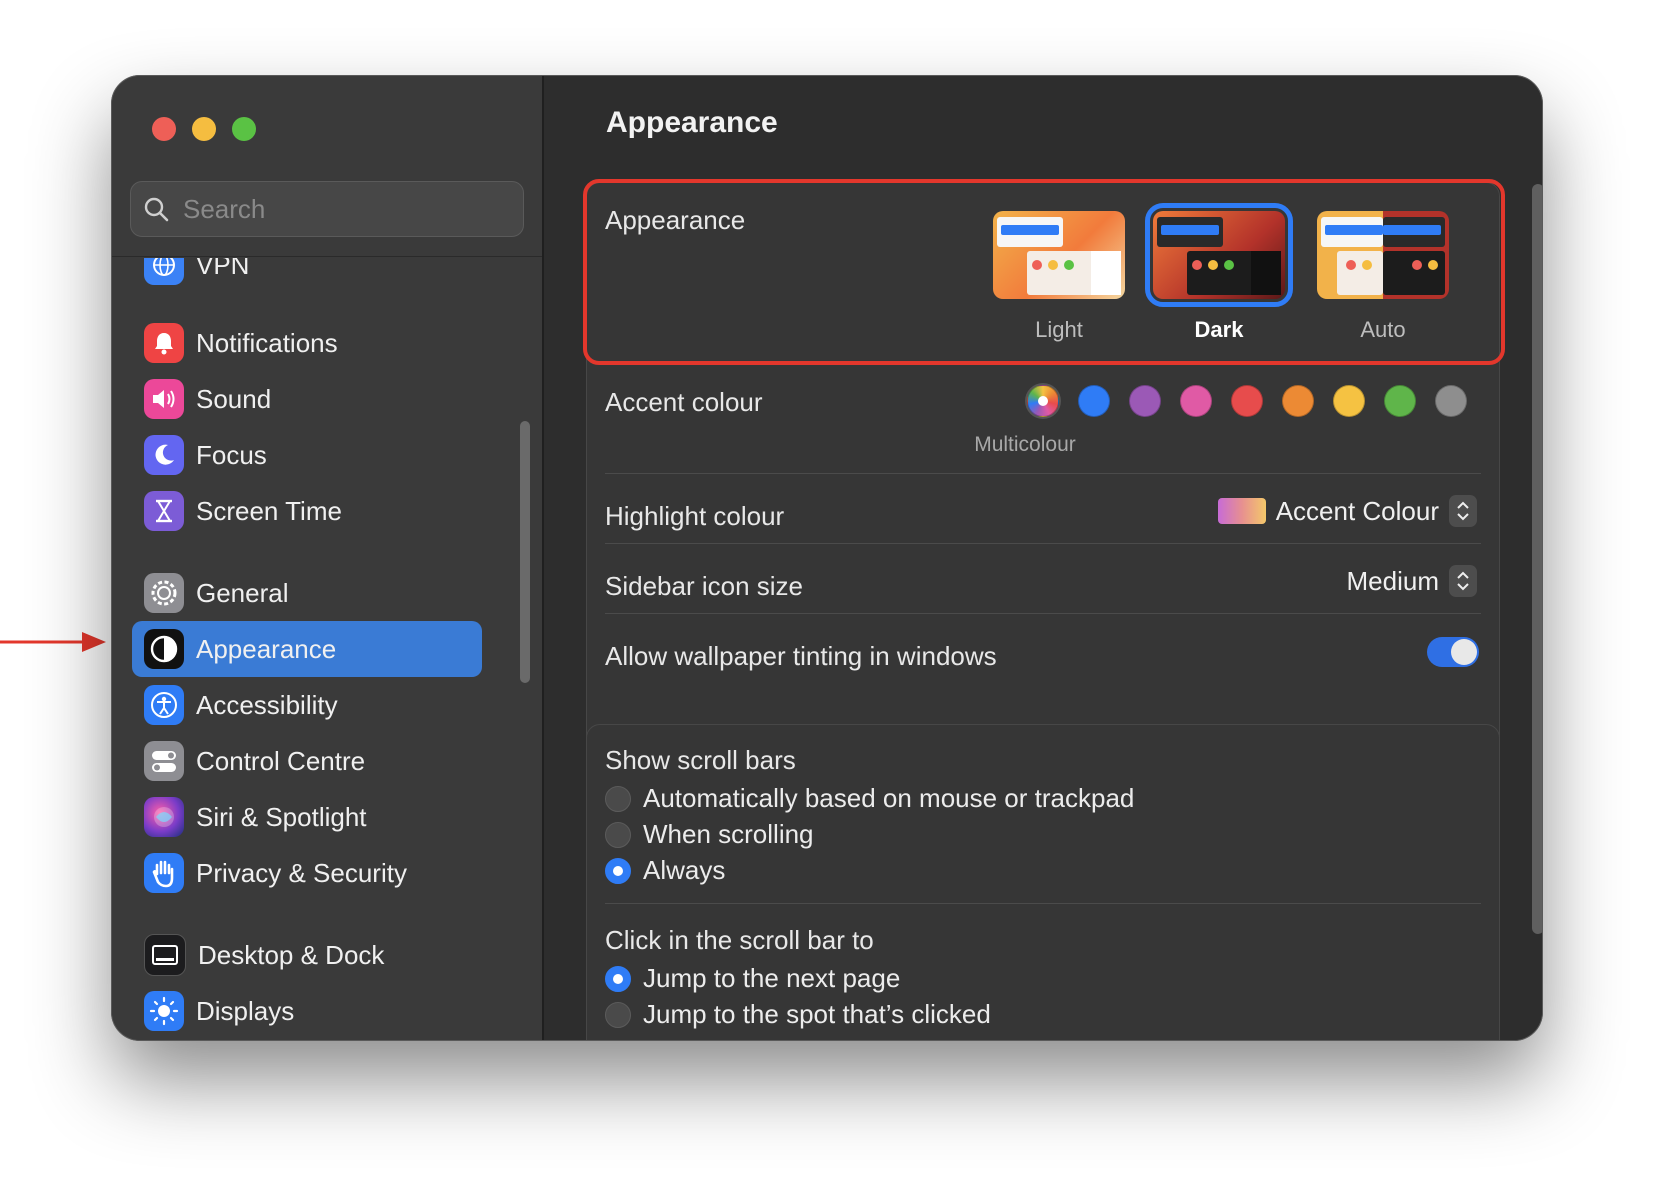 The width and height of the screenshot is (1654, 1190). What do you see at coordinates (1463, 581) in the screenshot?
I see `chevron-up-down-icon` at bounding box center [1463, 581].